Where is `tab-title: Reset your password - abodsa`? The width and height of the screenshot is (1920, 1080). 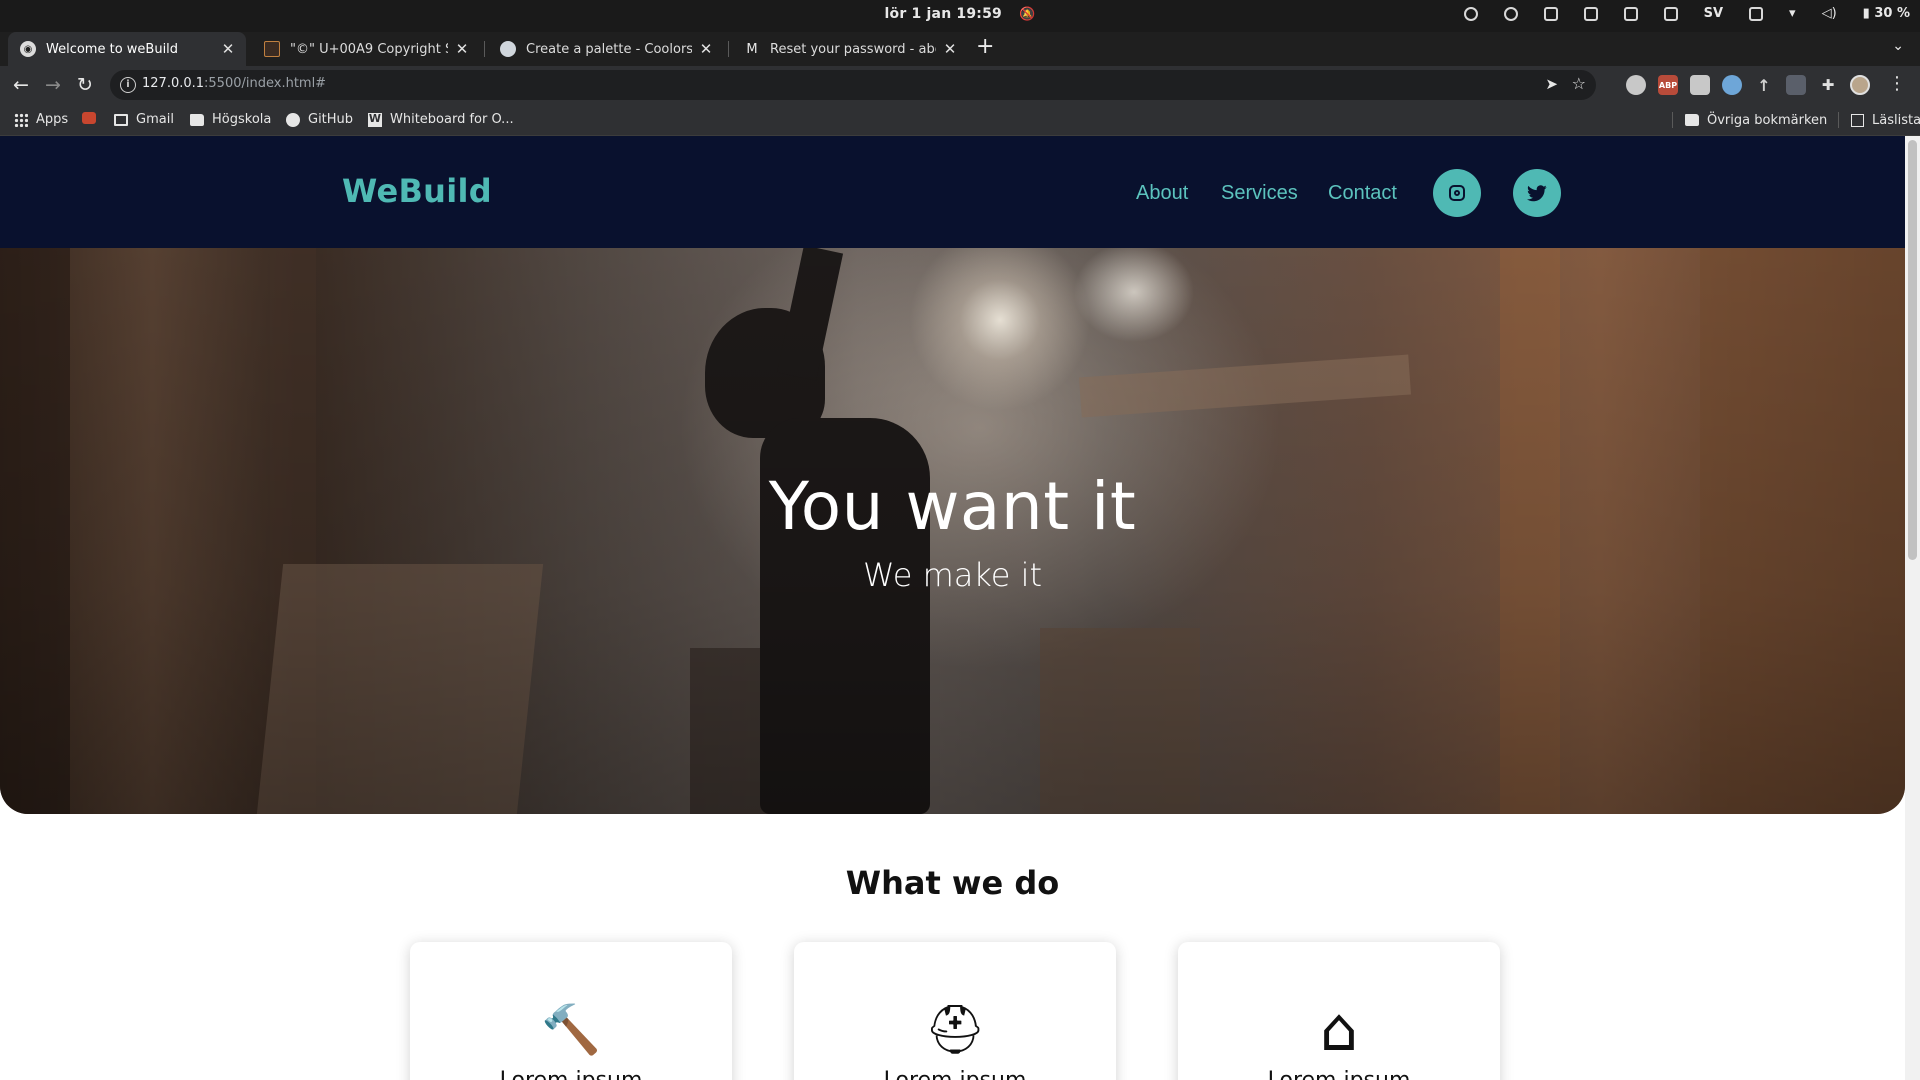
tab-title: Reset your password - abodsa is located at coordinates (853, 49).